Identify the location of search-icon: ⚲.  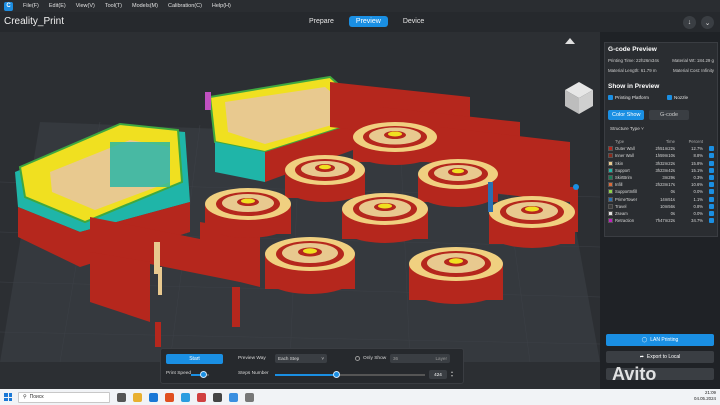
(25, 397).